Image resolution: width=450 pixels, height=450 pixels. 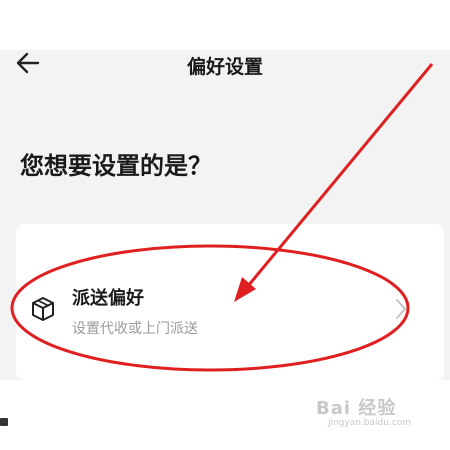 I want to click on option-title: 派送偏好, so click(x=108, y=298).